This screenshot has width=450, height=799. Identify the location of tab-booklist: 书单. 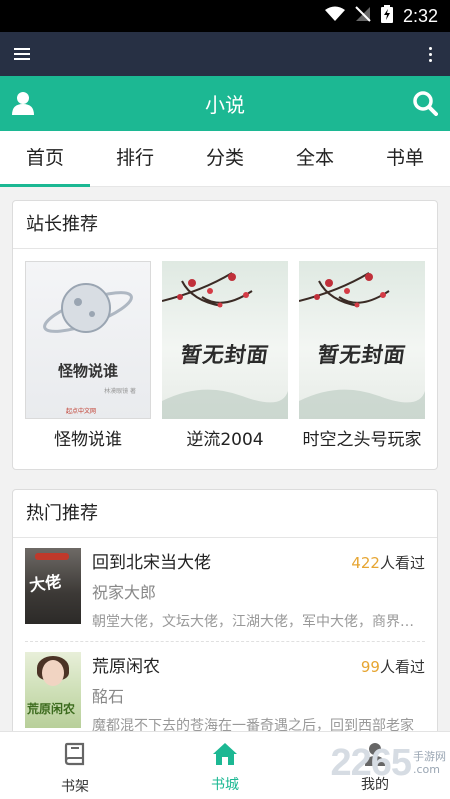
(405, 158).